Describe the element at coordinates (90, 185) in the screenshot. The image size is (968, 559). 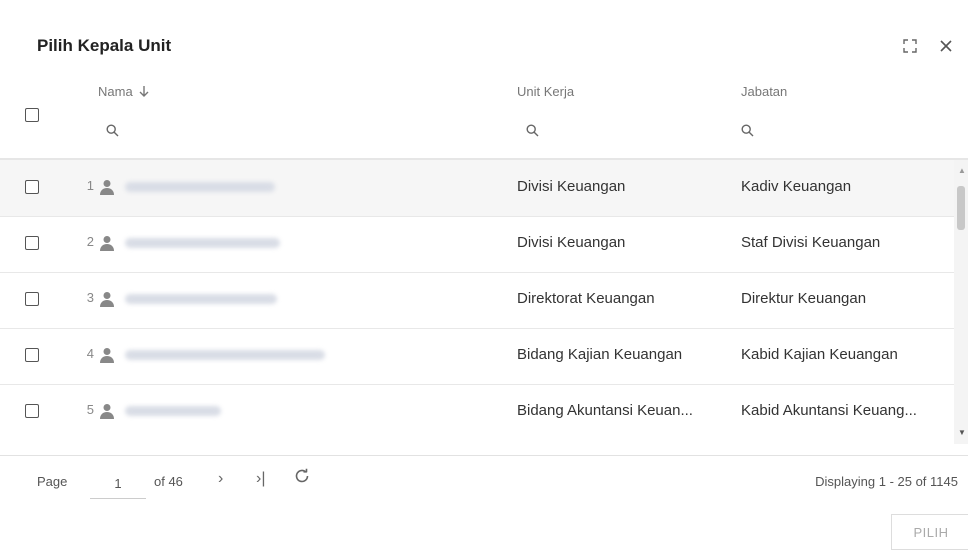
I see `row-number: 1` at that location.